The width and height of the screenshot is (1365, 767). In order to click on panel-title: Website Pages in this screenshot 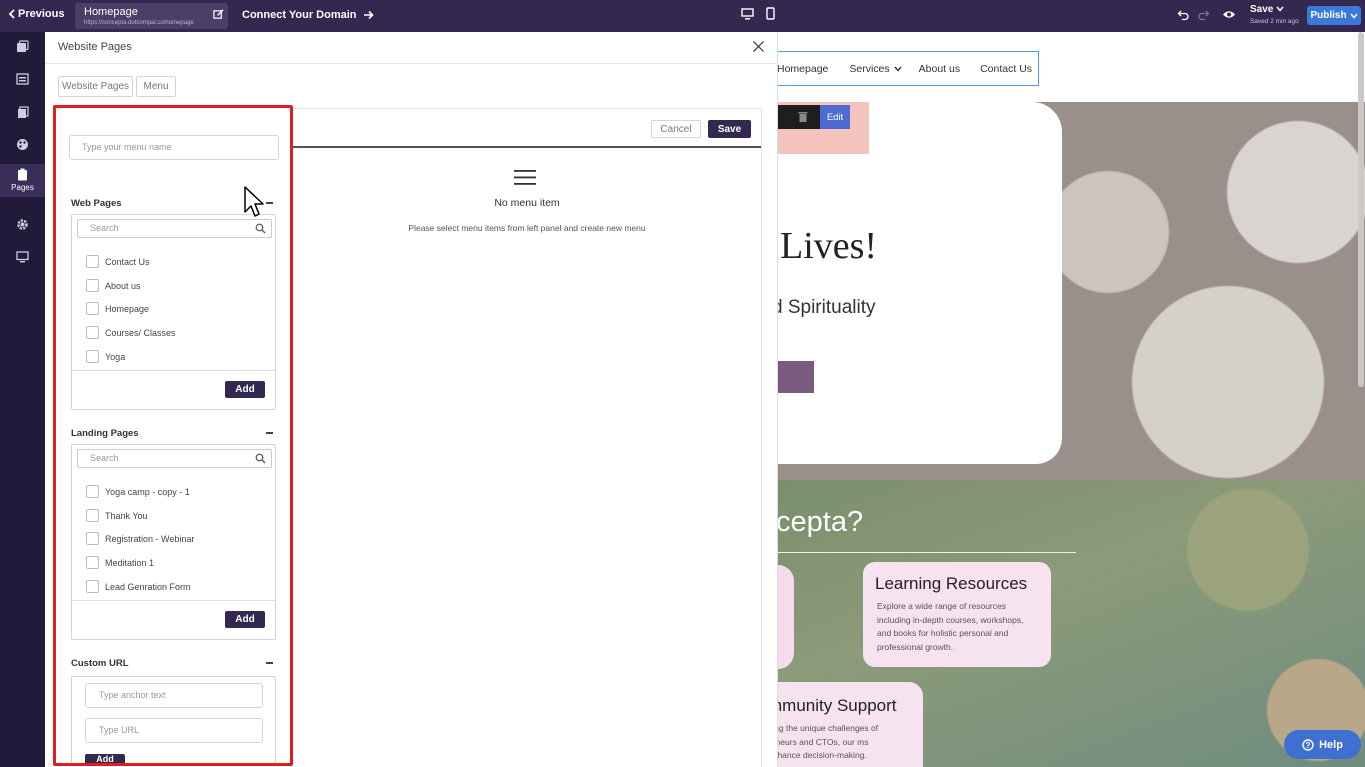, I will do `click(95, 47)`.